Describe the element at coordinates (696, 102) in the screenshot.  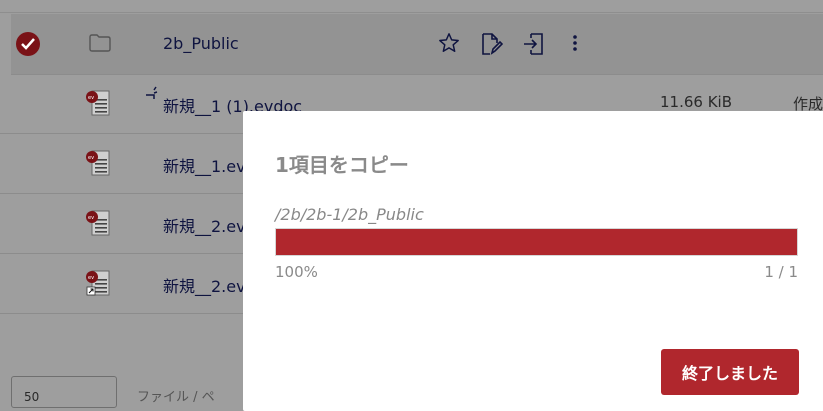
I see `file-size: 11.66 KiB` at that location.